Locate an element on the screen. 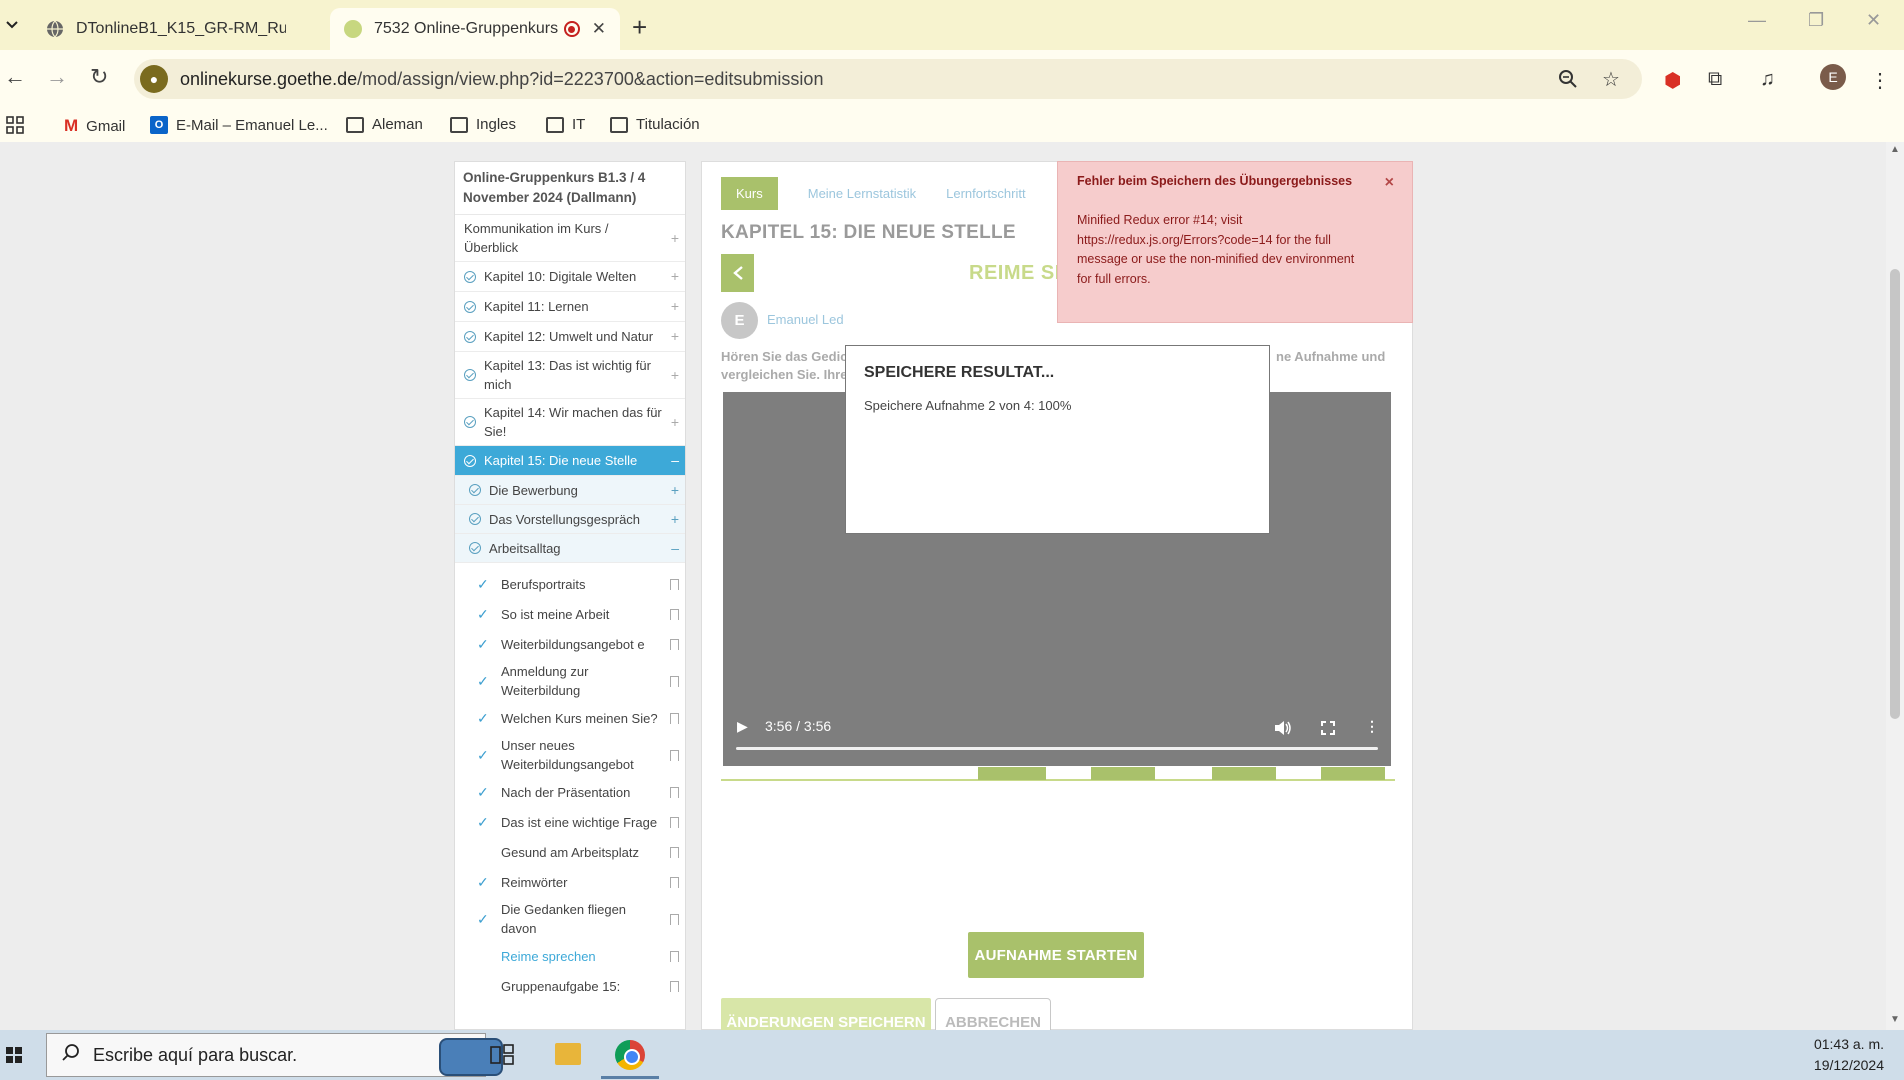 Image resolution: width=1904 pixels, height=1080 pixels. back-icon: ← is located at coordinates (15, 77).